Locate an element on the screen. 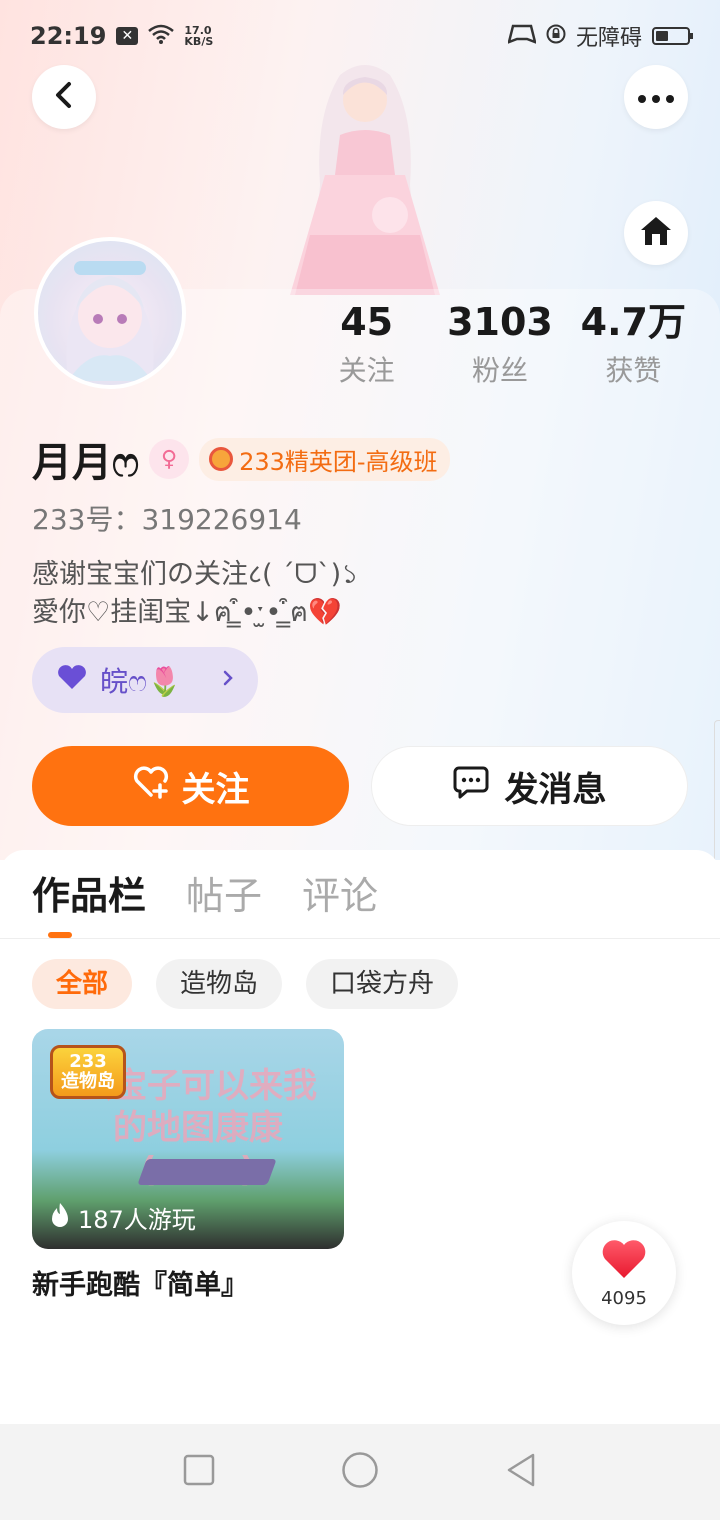 The width and height of the screenshot is (720, 1520). like-count: 4095 is located at coordinates (624, 1298).